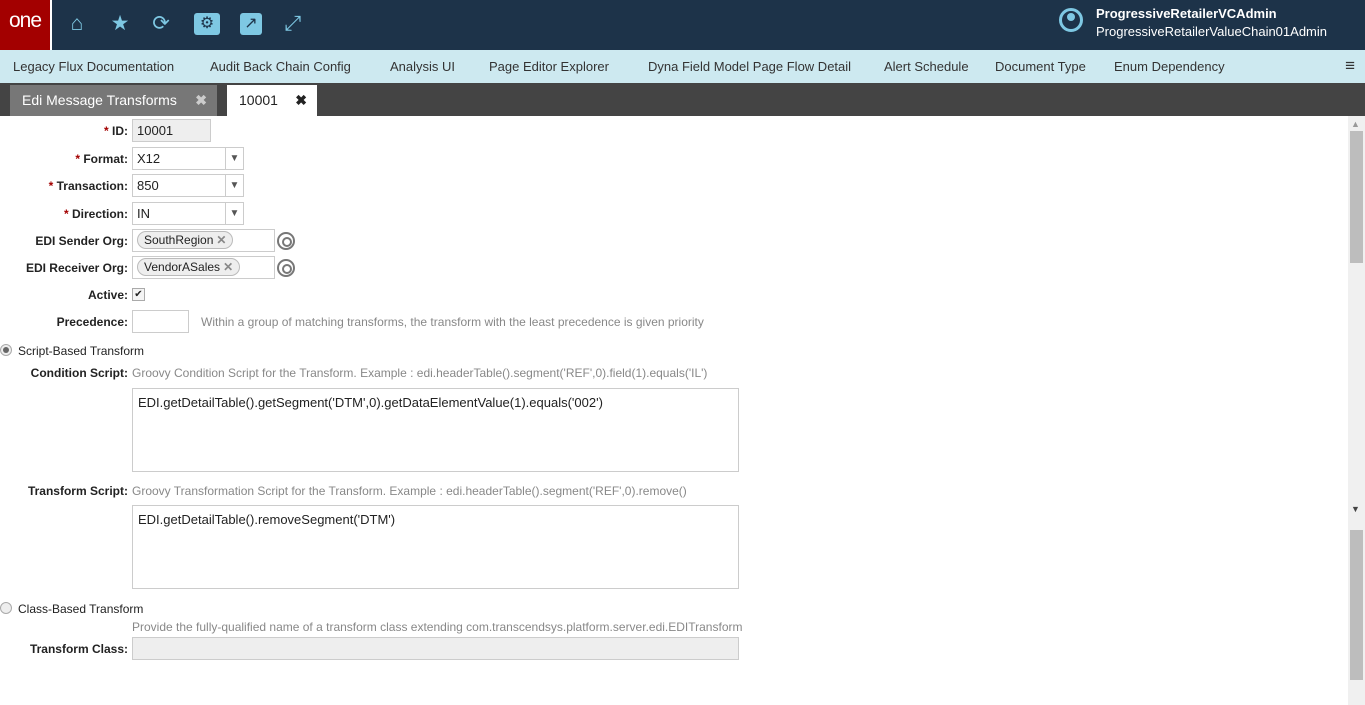  What do you see at coordinates (185, 240) in the screenshot?
I see `sender-org-chip: SouthRegion ✕` at bounding box center [185, 240].